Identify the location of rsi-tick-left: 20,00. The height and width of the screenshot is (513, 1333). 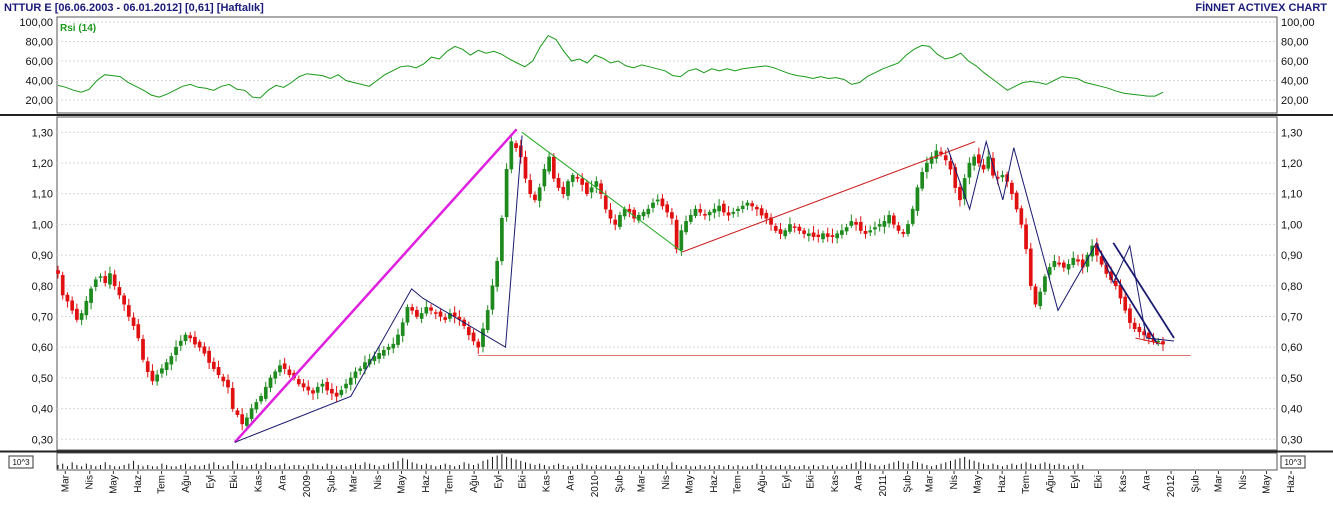
(39, 101).